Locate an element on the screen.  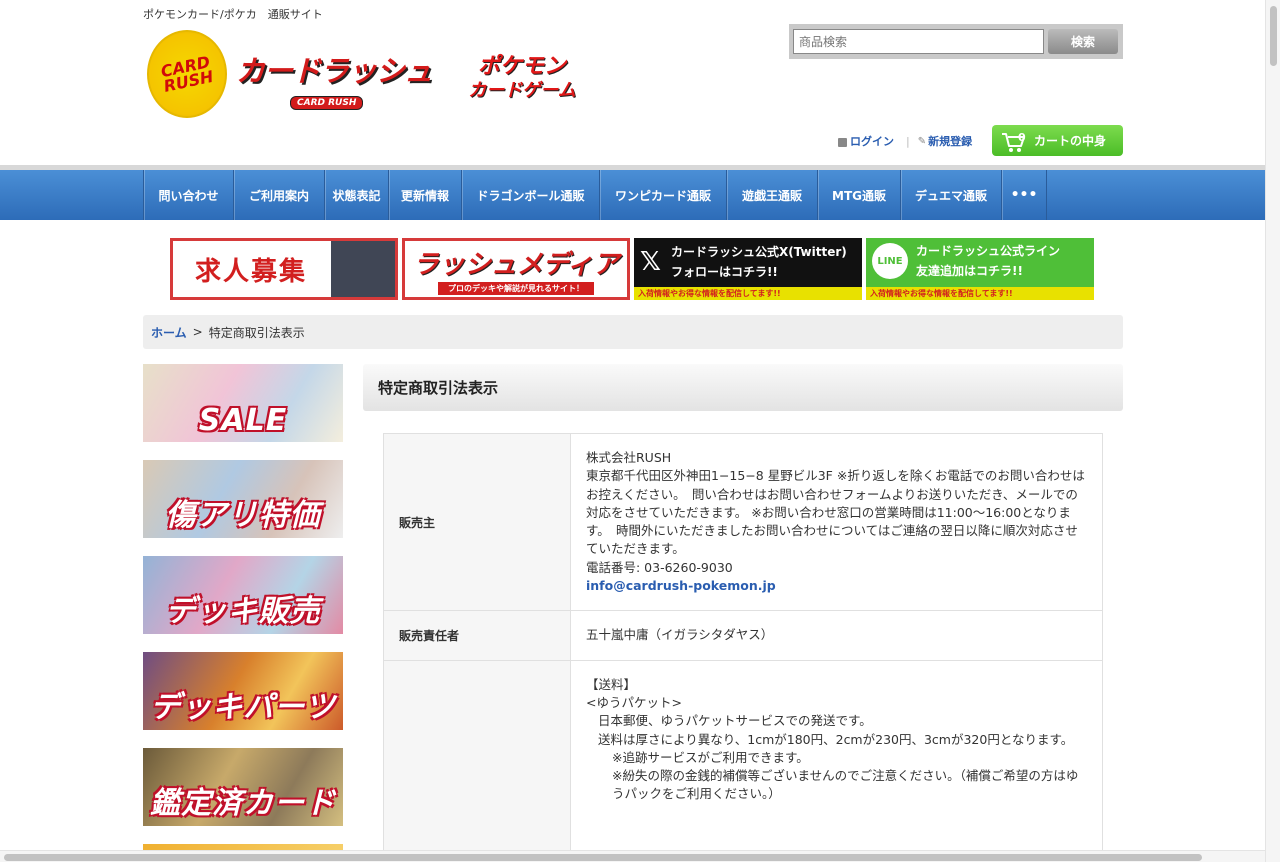
media-banner-sub: プロのデッキや解説が見れるサイト！ is located at coordinates (516, 288).